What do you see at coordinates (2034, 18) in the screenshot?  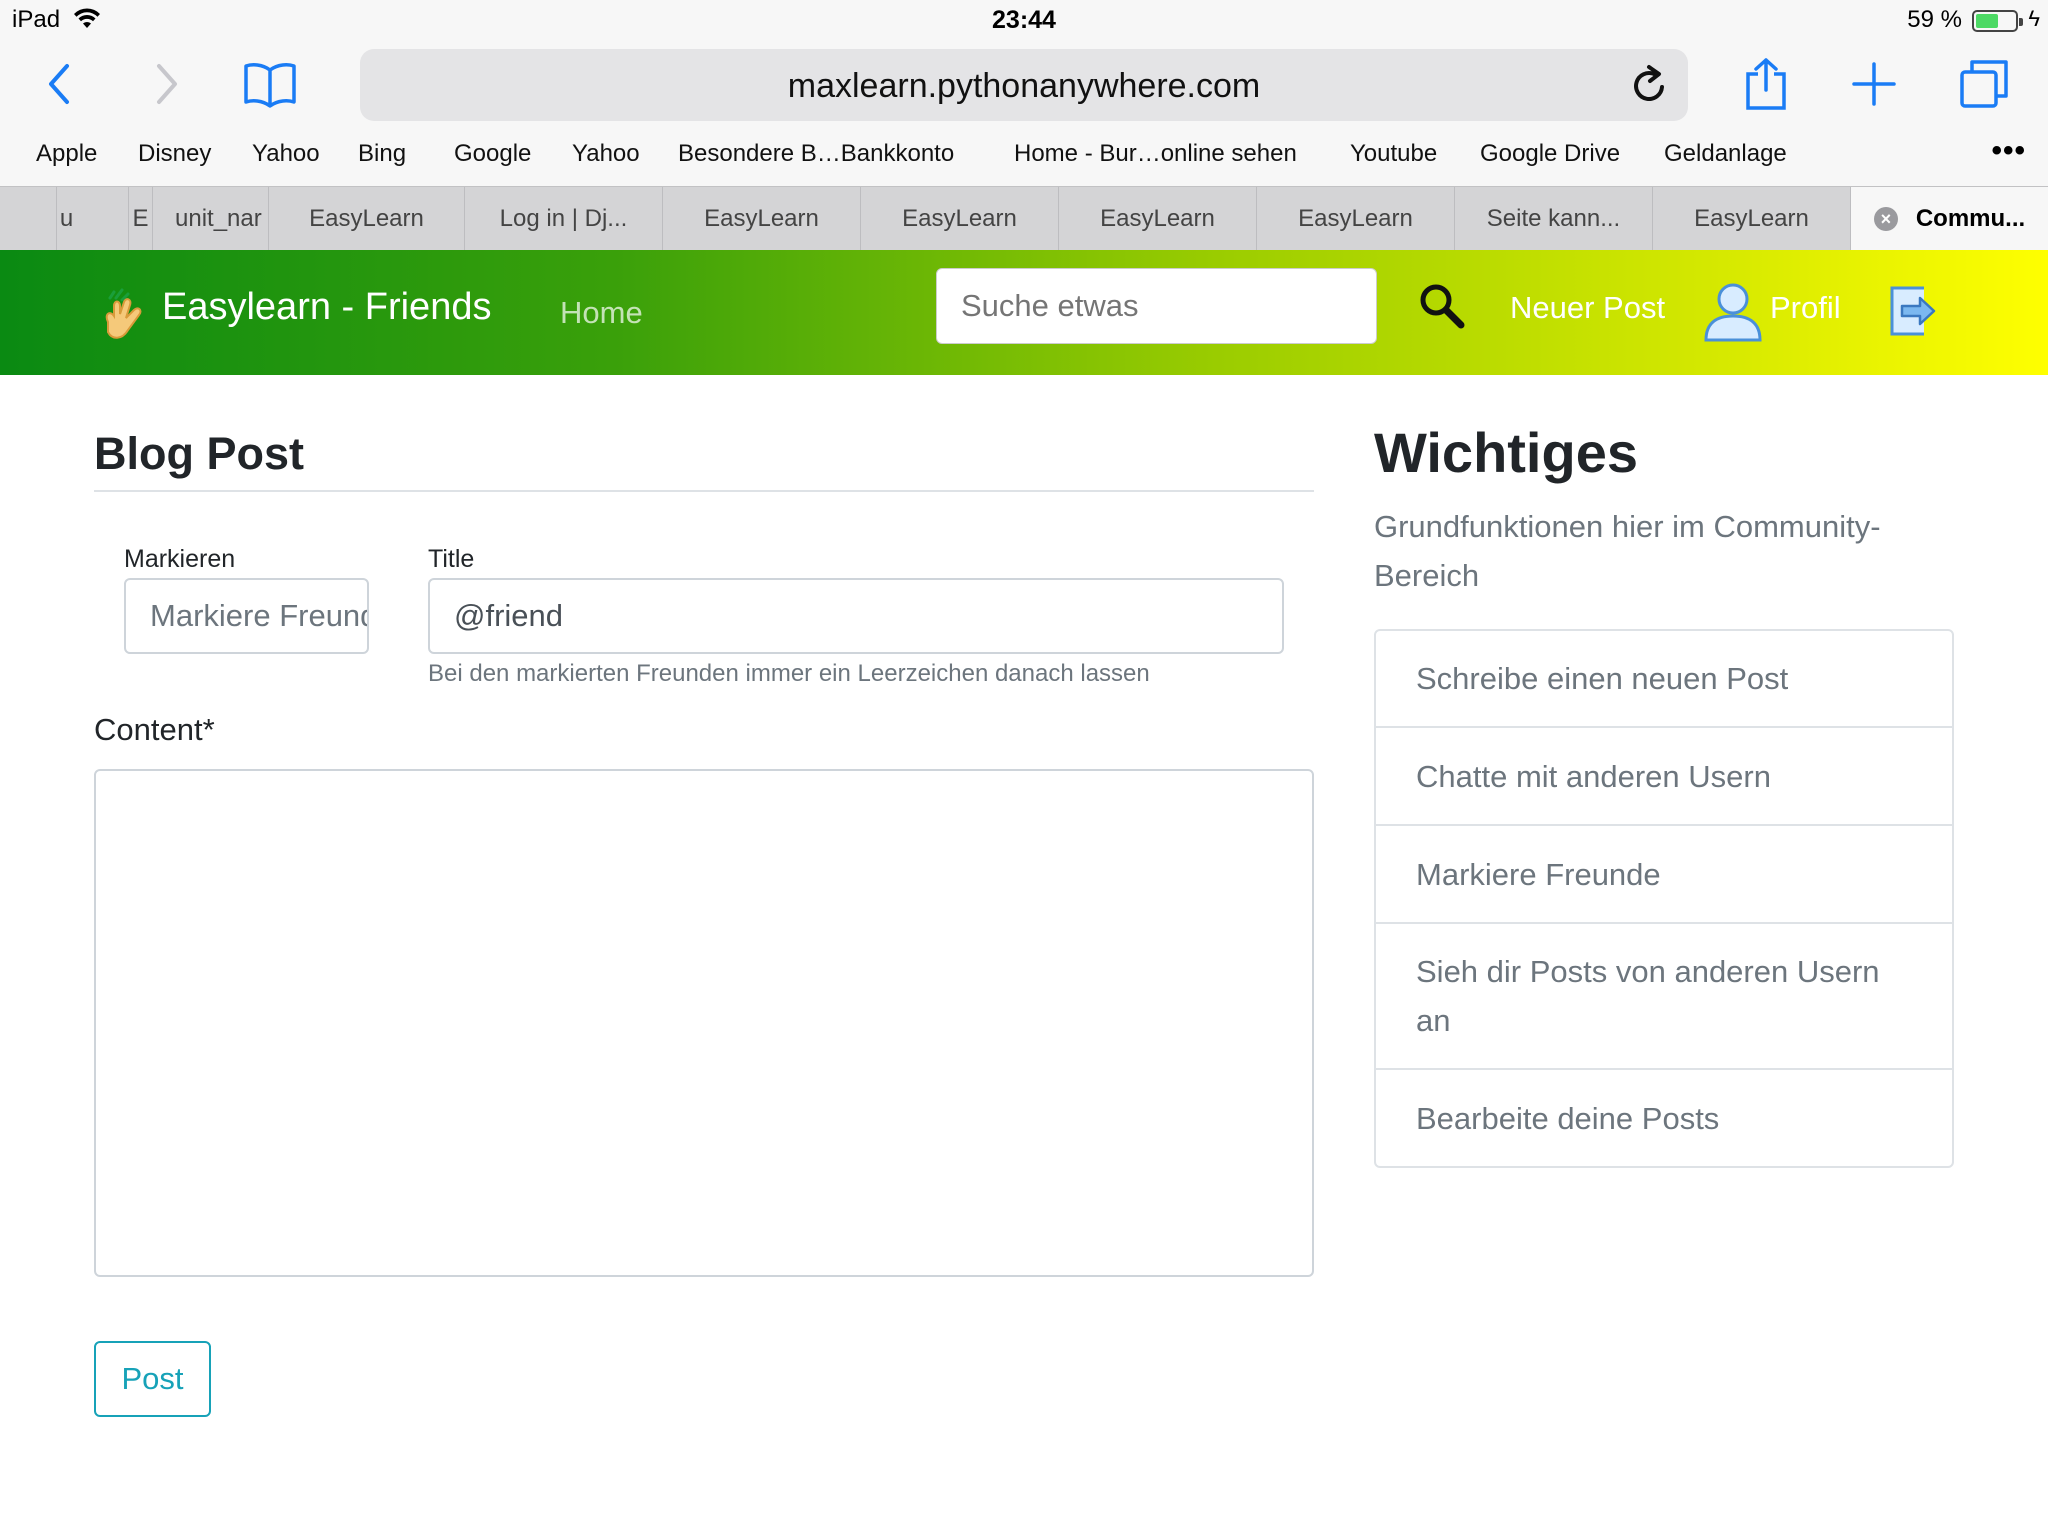 I see `charging-icon: ϟ` at bounding box center [2034, 18].